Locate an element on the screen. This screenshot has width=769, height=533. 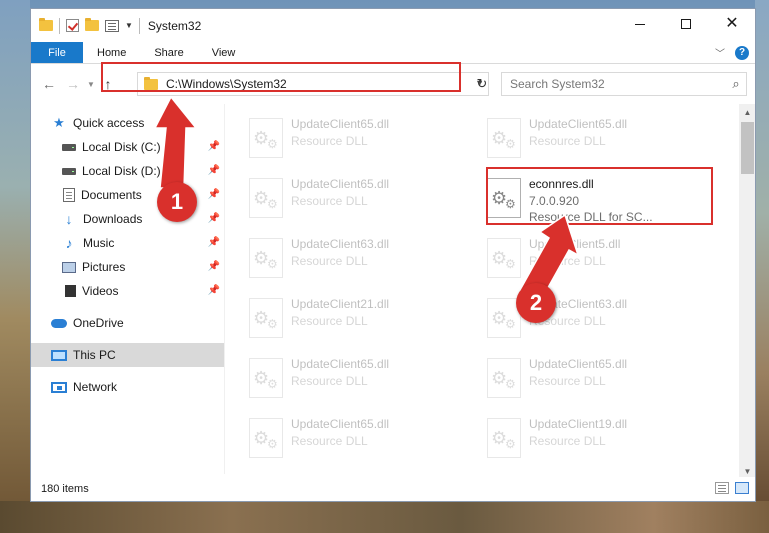
search-input: Search System32 is located at coordinates (618, 84).